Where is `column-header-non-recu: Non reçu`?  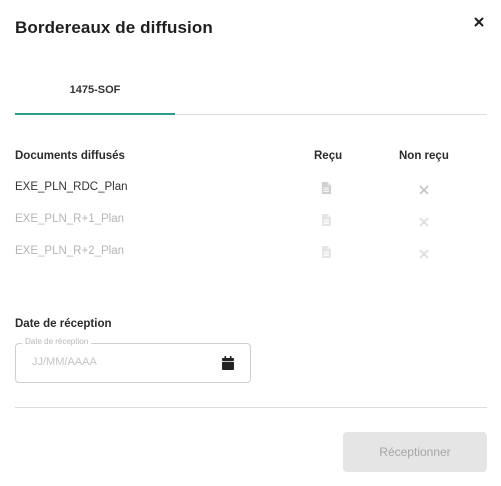 column-header-non-recu: Non reçu is located at coordinates (424, 156).